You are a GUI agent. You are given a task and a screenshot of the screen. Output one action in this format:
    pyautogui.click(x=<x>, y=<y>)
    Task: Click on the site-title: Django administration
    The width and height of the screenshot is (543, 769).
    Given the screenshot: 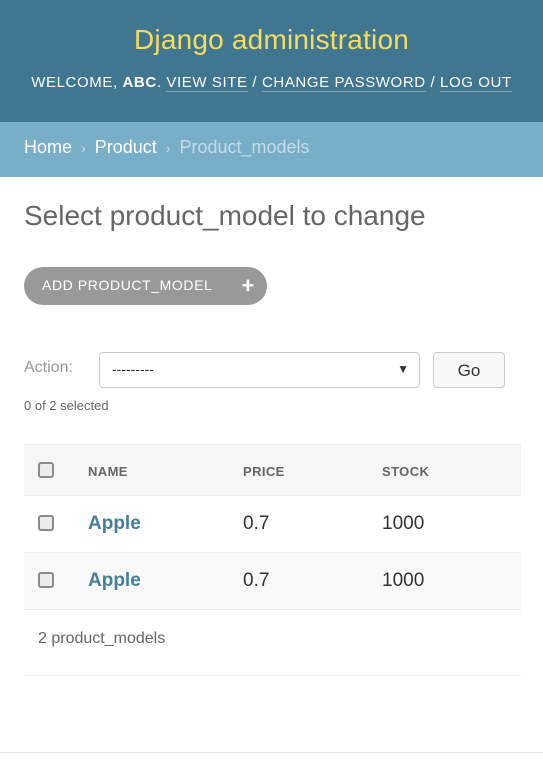 What is the action you would take?
    pyautogui.click(x=271, y=40)
    